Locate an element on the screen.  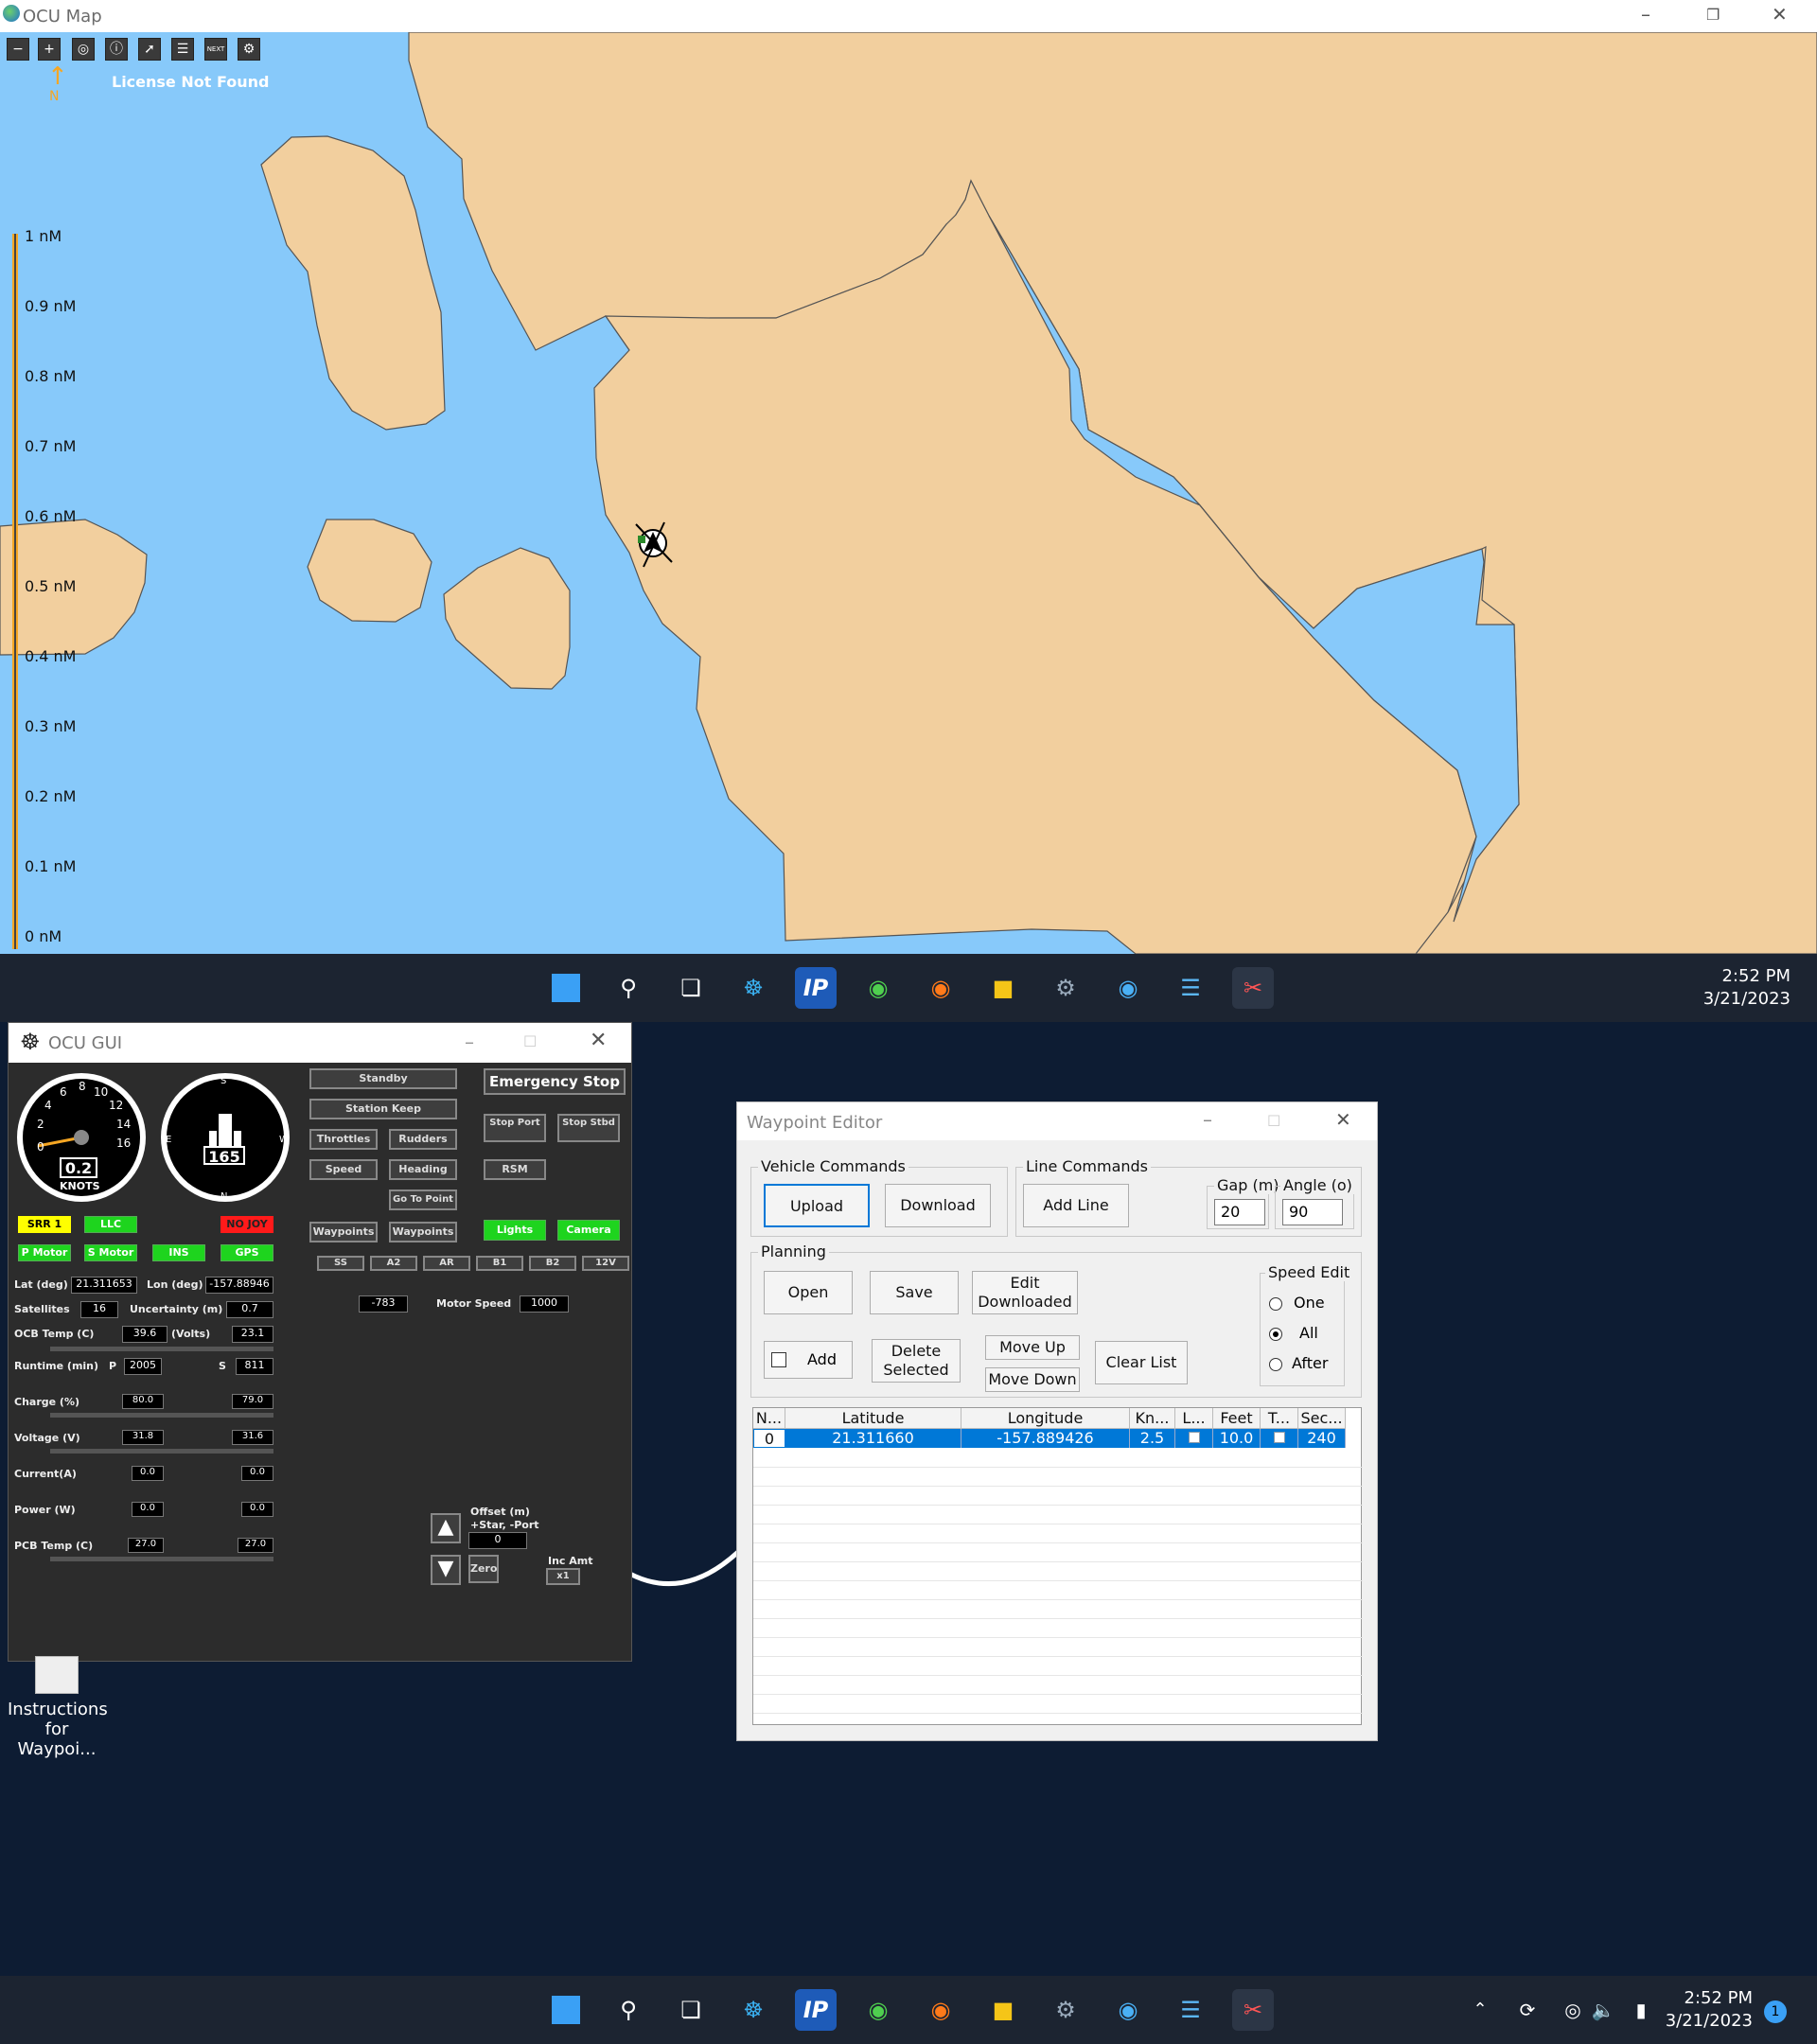
col-latitude: Latitude is located at coordinates (873, 1418).